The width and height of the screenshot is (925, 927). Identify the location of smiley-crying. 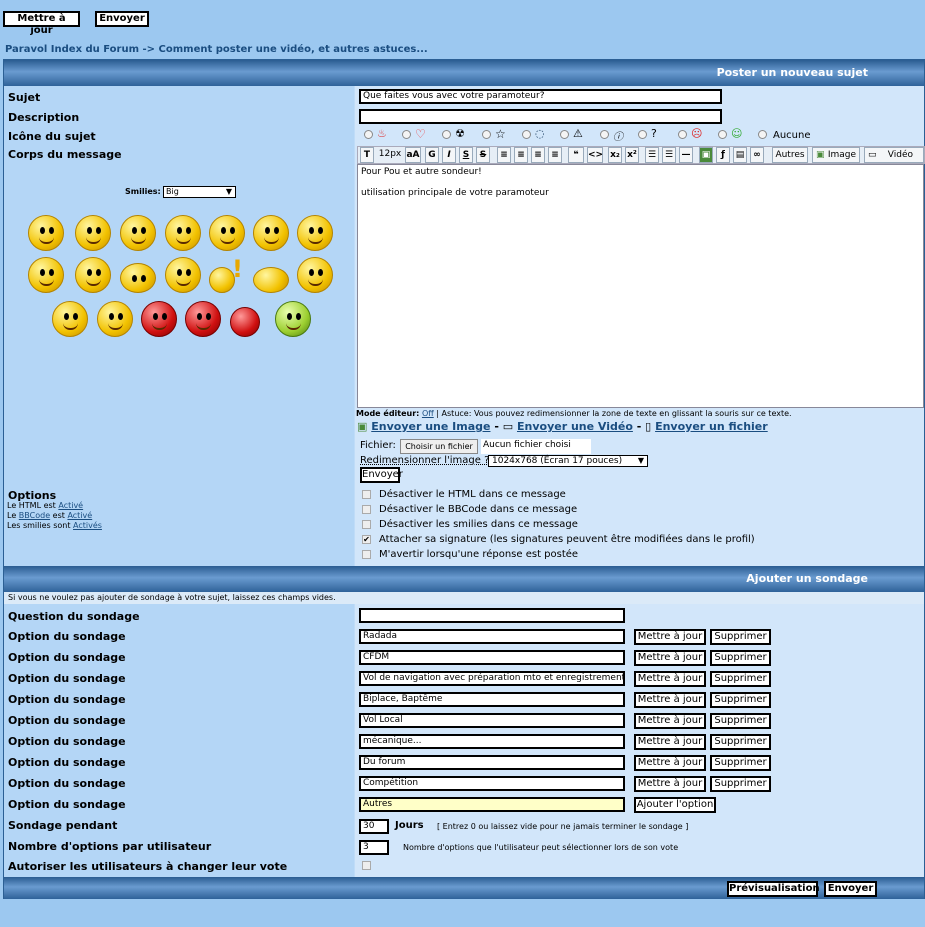
(183, 275).